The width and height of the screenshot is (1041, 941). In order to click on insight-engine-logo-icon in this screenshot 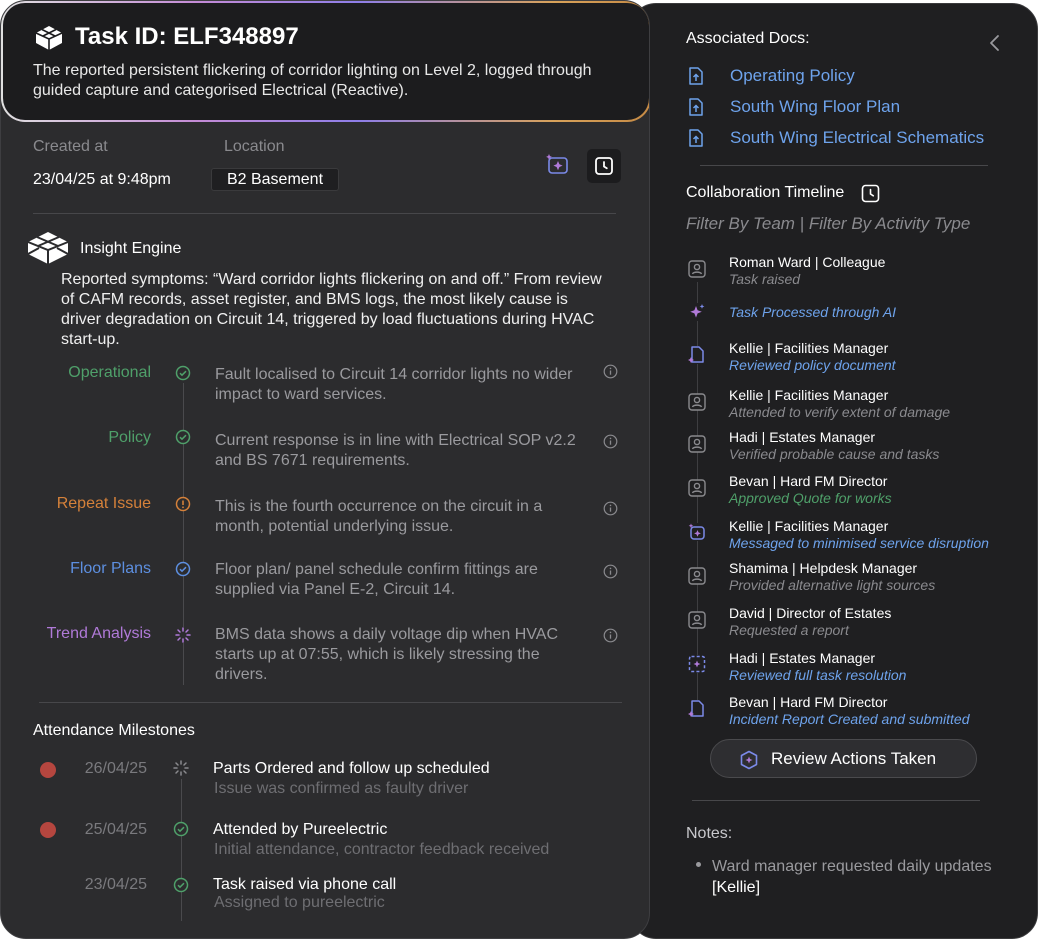, I will do `click(48, 248)`.